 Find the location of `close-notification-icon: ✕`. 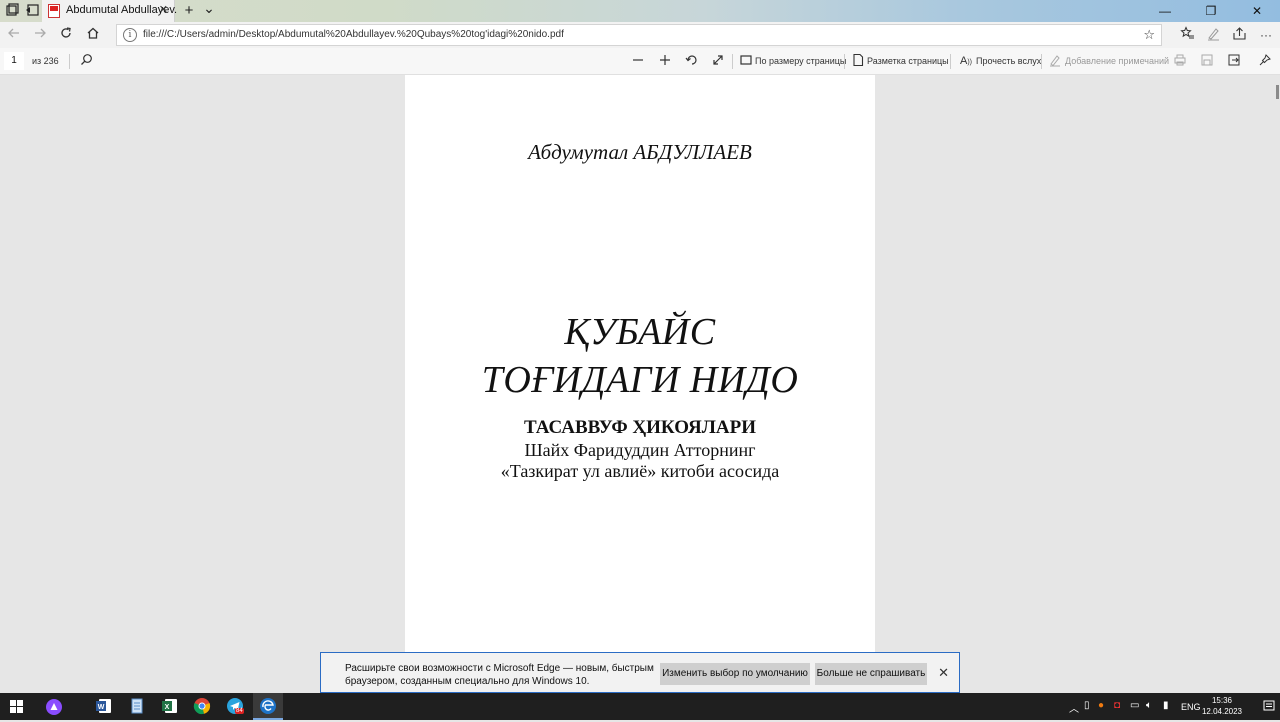

close-notification-icon: ✕ is located at coordinates (943, 673).